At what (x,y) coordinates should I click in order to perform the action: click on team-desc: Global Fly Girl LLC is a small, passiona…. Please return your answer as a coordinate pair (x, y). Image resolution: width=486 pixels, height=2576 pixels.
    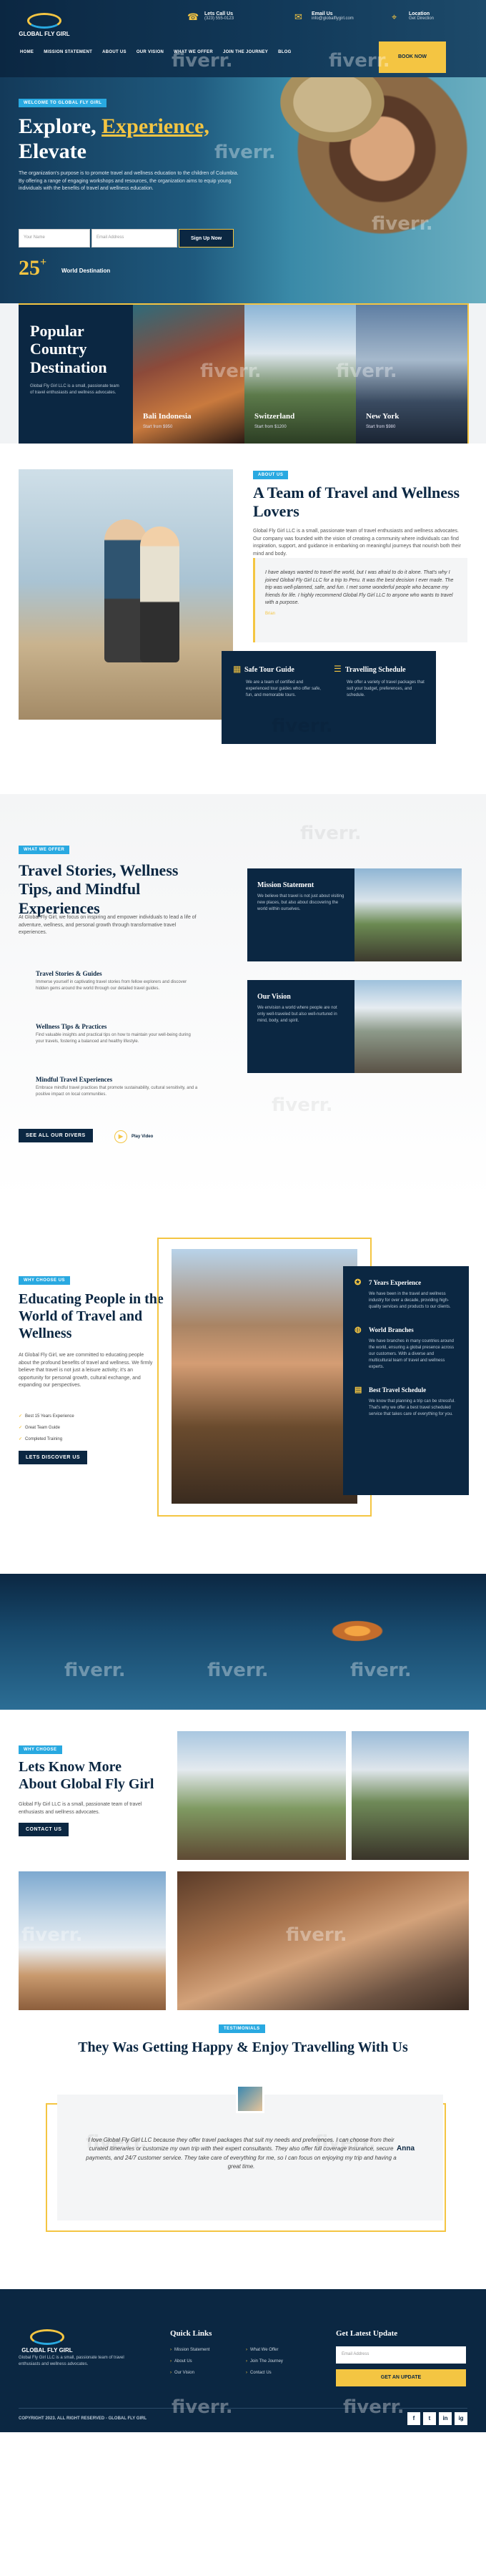
    Looking at the image, I should click on (357, 543).